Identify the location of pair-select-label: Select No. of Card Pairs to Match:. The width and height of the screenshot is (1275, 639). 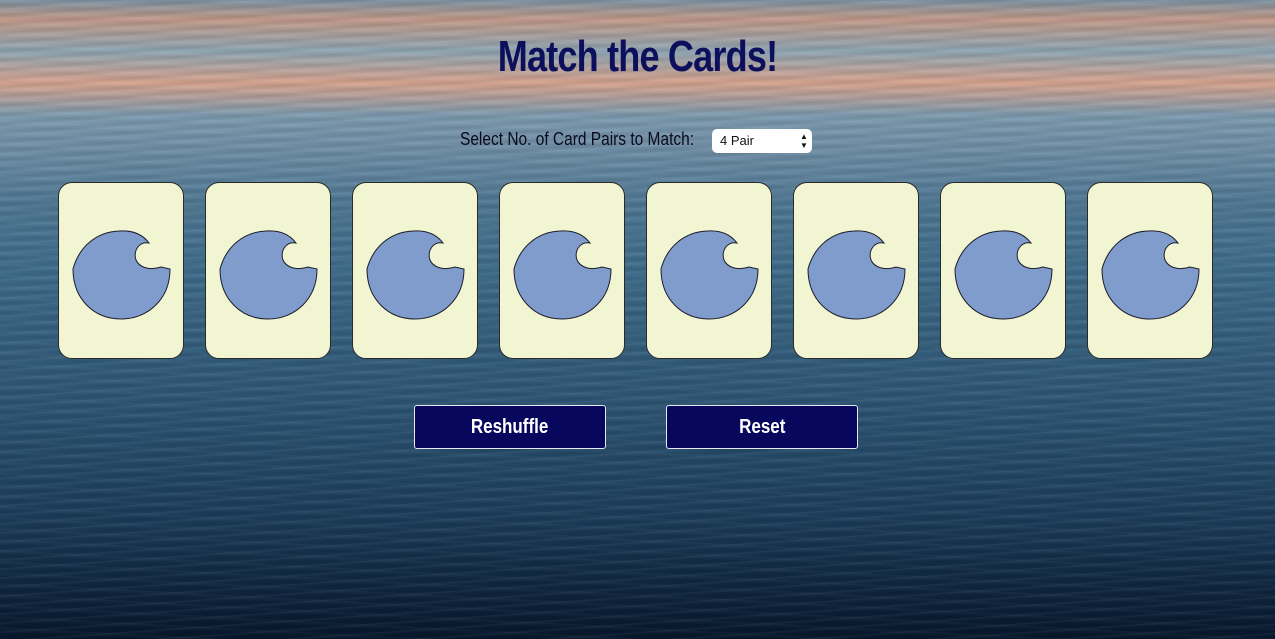
(577, 139).